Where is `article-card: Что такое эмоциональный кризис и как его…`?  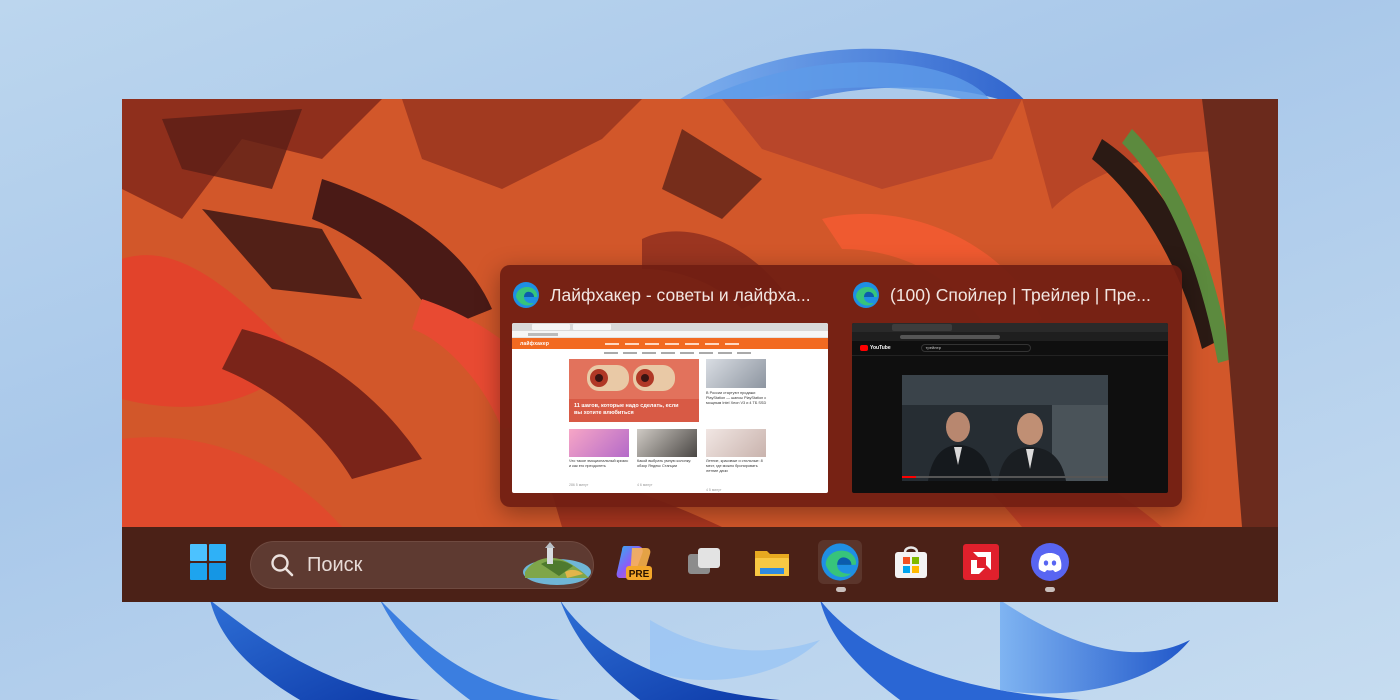
article-card: Что такое эмоциональный кризис и как его… is located at coordinates (599, 458).